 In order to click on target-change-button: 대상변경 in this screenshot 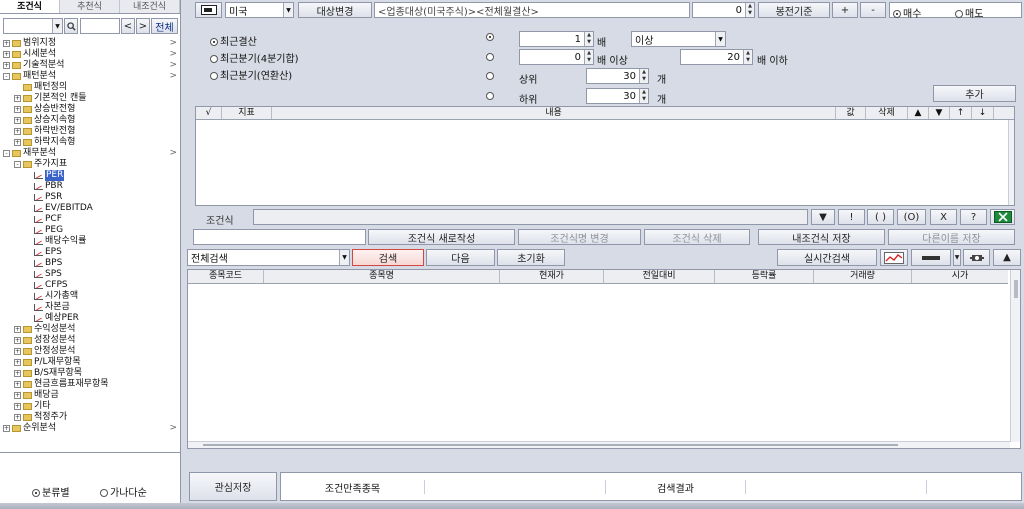, I will do `click(335, 10)`.